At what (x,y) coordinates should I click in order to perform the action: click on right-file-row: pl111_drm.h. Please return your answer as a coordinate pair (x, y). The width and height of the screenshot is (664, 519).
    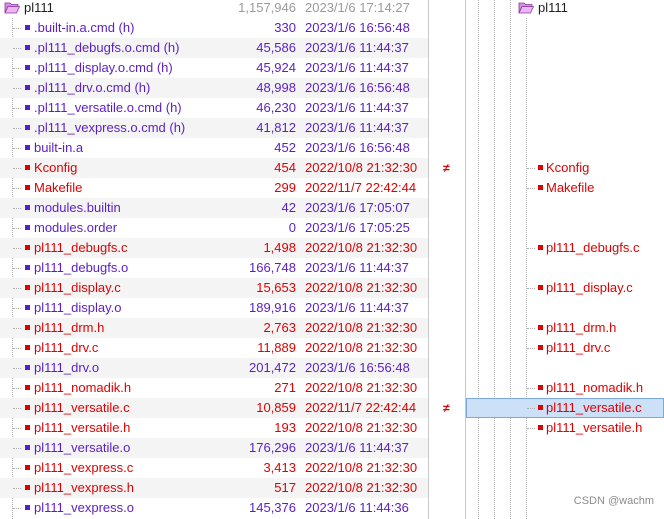
    Looking at the image, I should click on (565, 328).